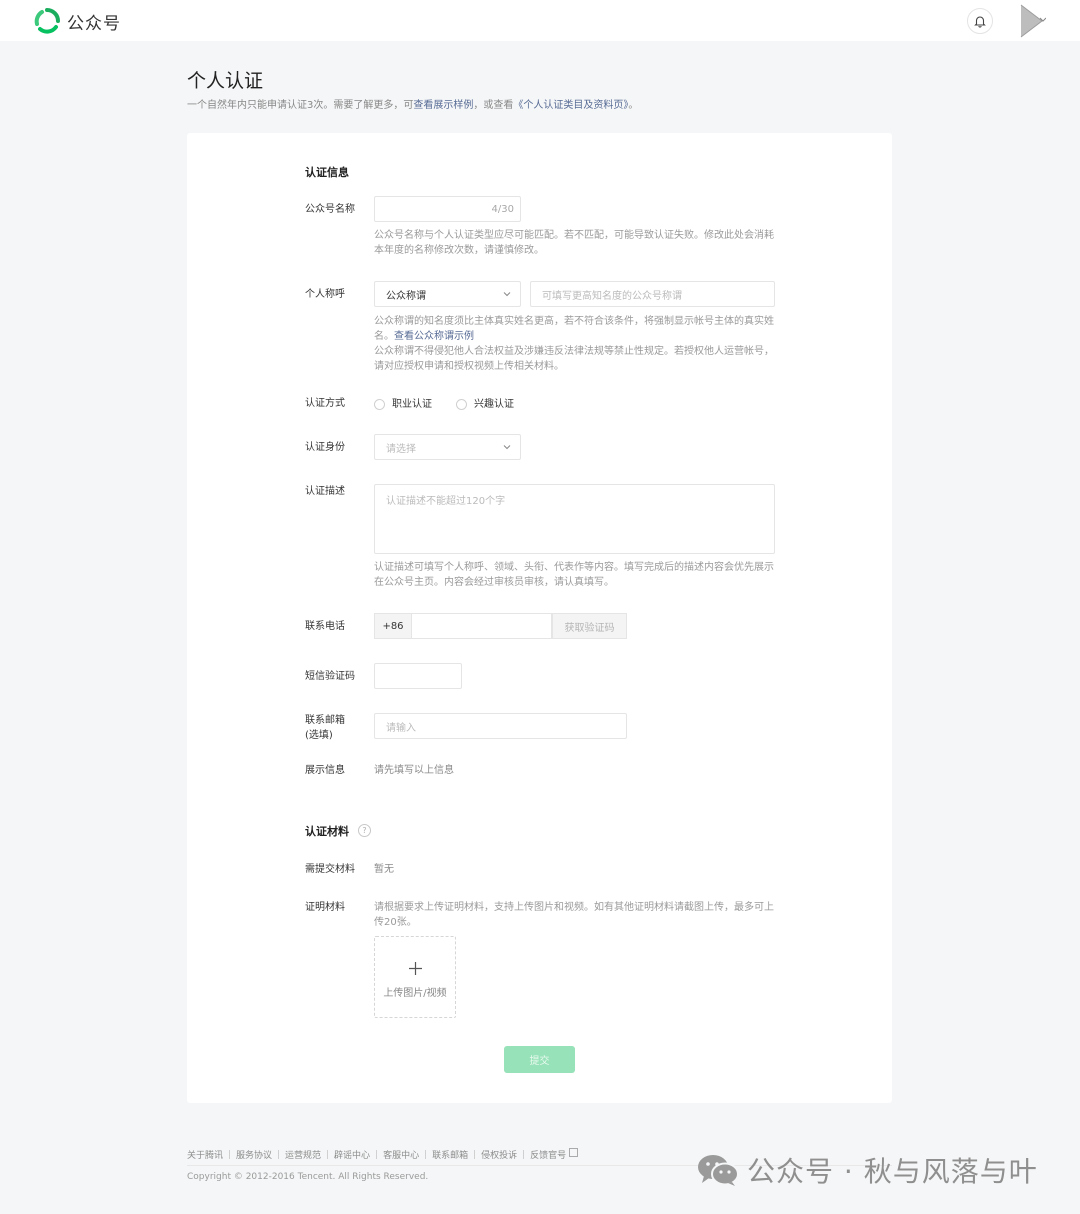 The image size is (1080, 1214). What do you see at coordinates (548, 1154) in the screenshot?
I see `footer-link-feedback: 反馈官号` at bounding box center [548, 1154].